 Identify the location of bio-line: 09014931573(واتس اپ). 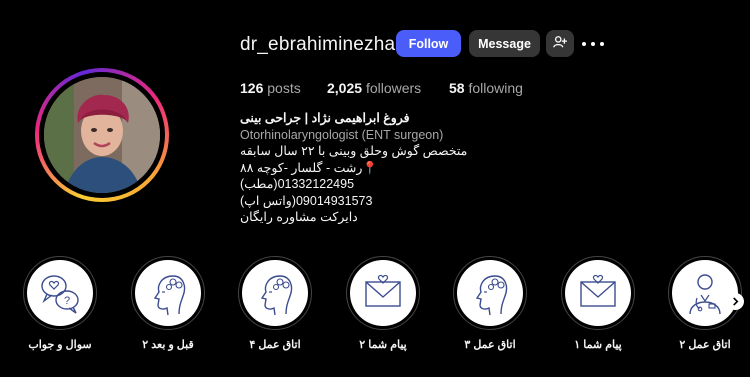
(306, 200).